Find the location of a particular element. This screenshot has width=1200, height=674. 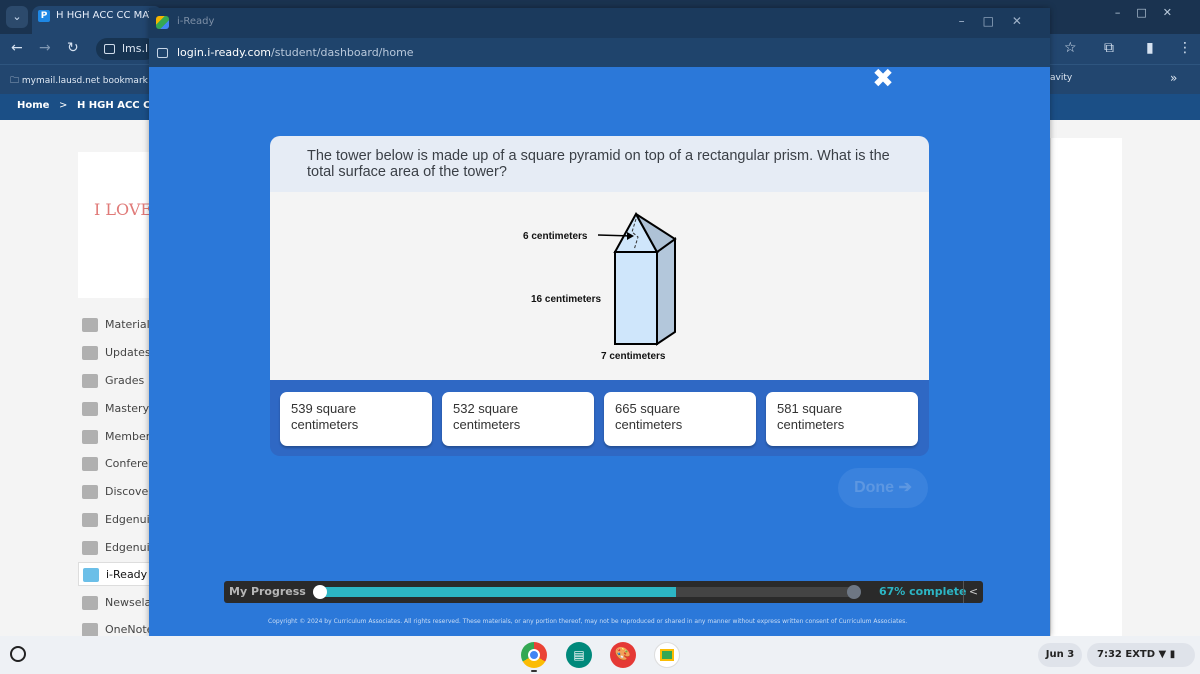

progress-track is located at coordinates (585, 592).